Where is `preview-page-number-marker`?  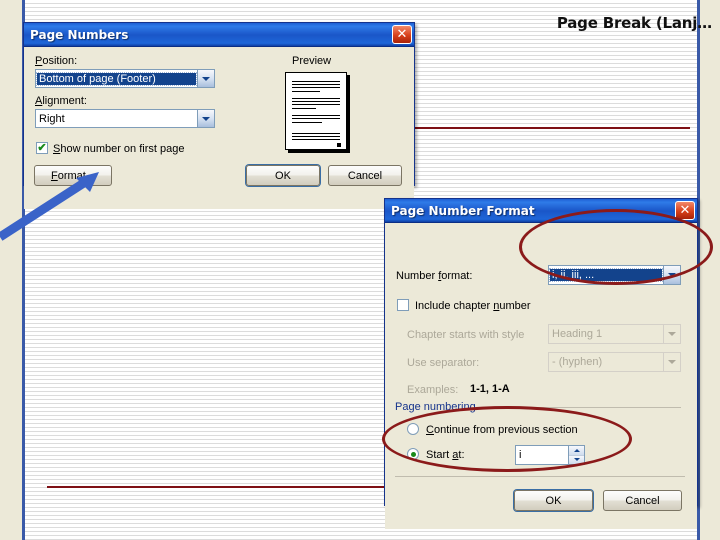 preview-page-number-marker is located at coordinates (339, 145).